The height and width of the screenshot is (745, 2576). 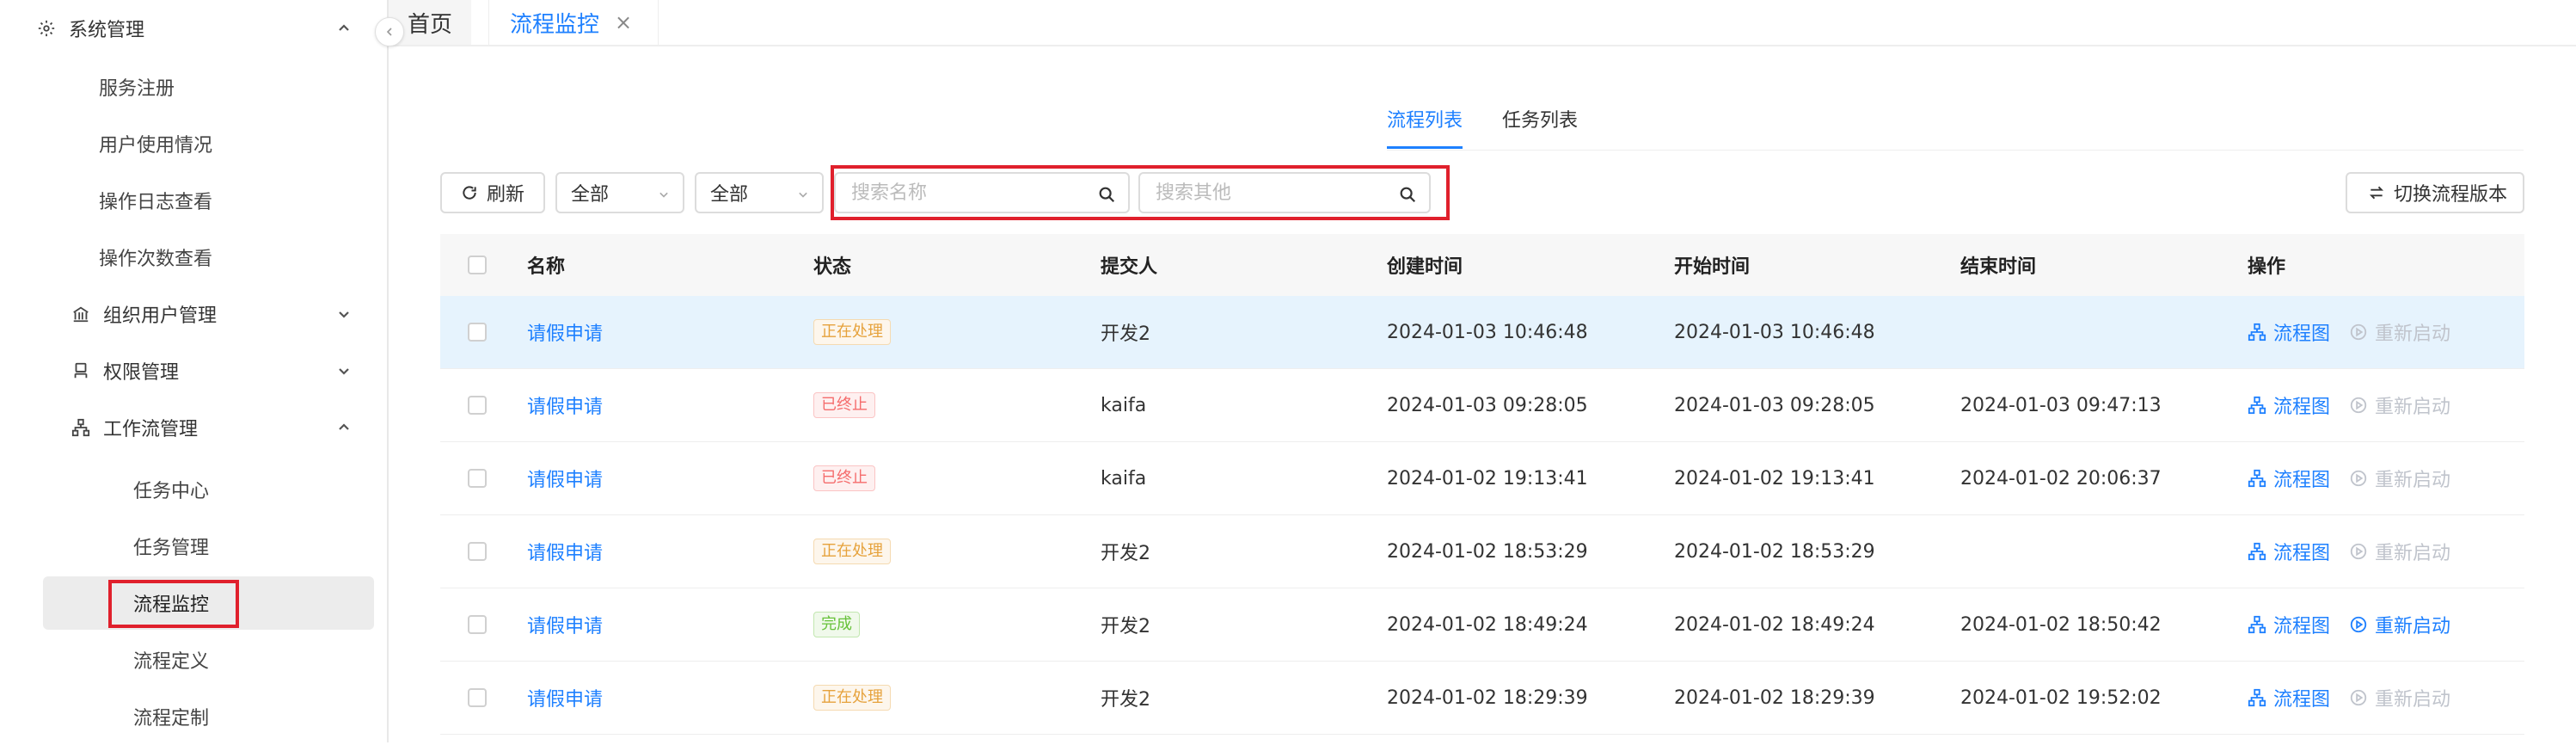 I want to click on search-other-field, so click(x=1284, y=192).